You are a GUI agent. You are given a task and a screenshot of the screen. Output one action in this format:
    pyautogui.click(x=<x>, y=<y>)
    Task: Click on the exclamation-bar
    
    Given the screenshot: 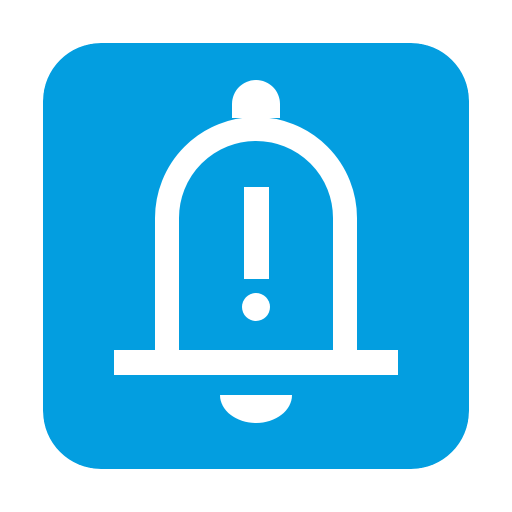 What is the action you would take?
    pyautogui.click(x=256, y=233)
    